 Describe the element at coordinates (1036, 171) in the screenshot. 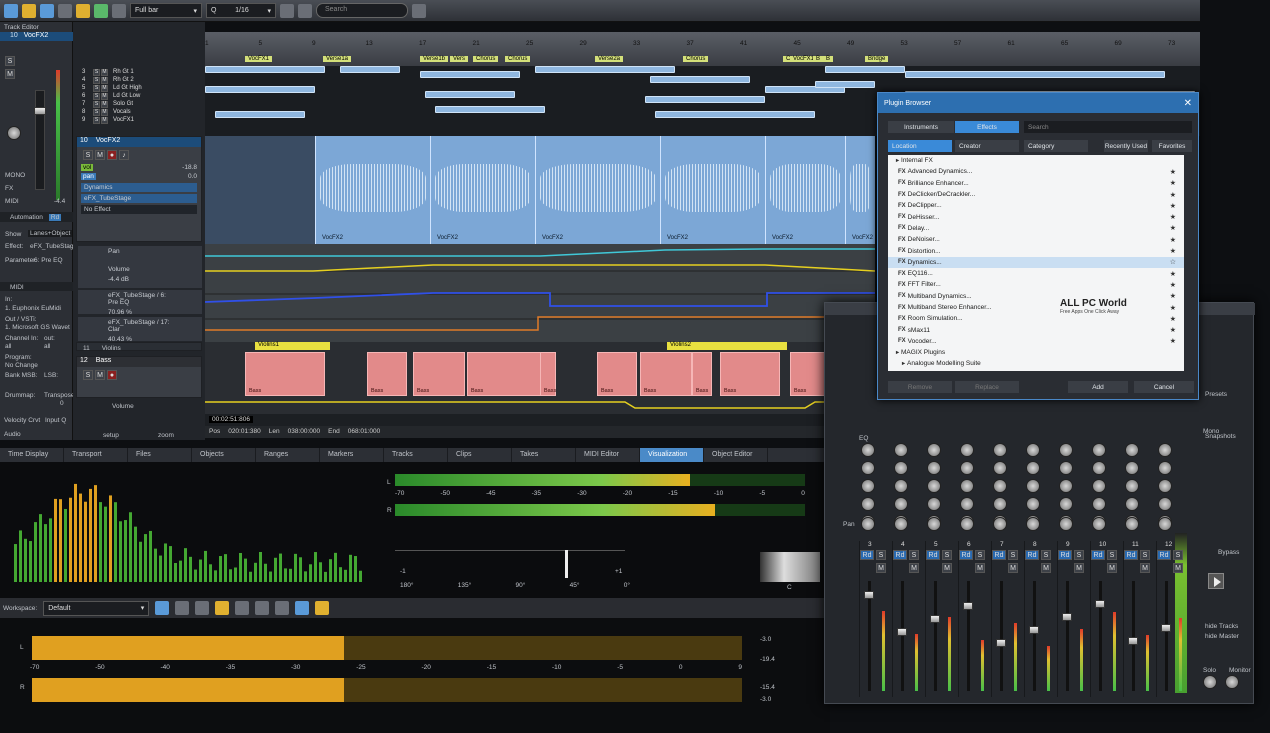

I see `plugin-item: FX Advanced Dynamics... ★` at that location.